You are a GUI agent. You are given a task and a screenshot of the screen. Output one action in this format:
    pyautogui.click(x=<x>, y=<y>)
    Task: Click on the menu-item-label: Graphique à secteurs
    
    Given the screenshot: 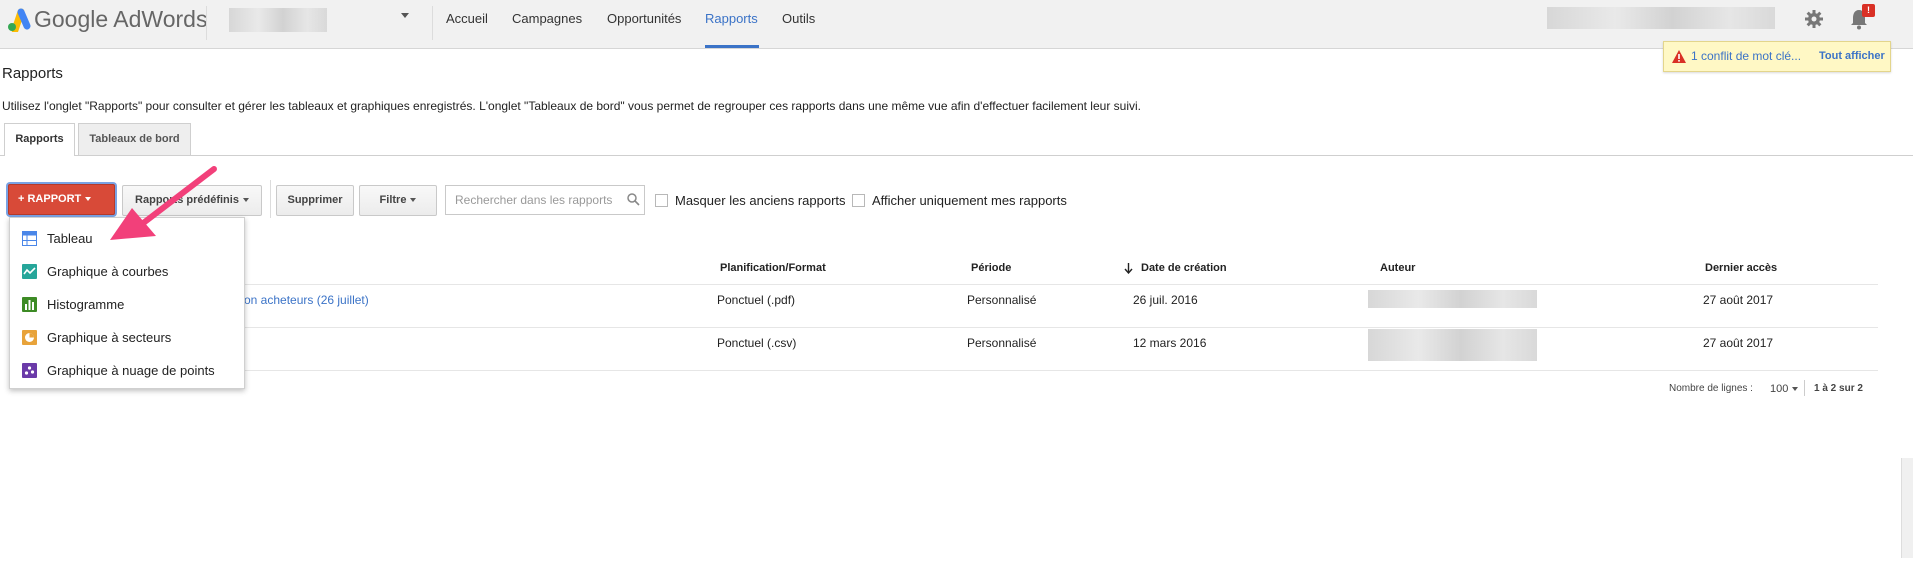 What is the action you would take?
    pyautogui.click(x=109, y=337)
    